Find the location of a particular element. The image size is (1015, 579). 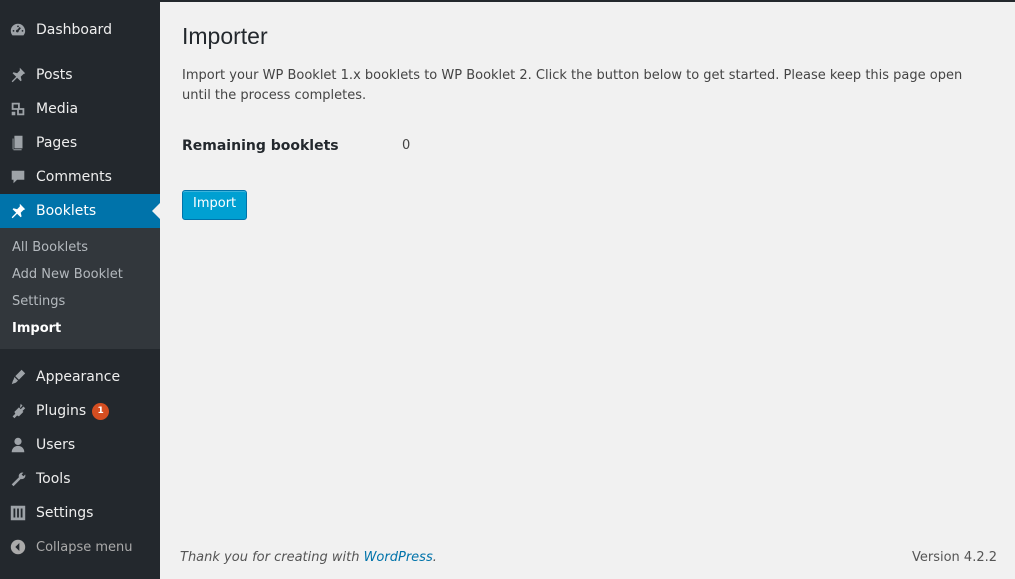

sidebar-item-plugins: Plugins 1 is located at coordinates (80, 411).